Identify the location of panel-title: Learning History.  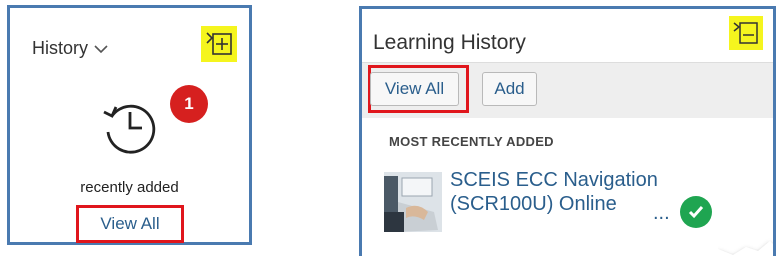
(449, 42).